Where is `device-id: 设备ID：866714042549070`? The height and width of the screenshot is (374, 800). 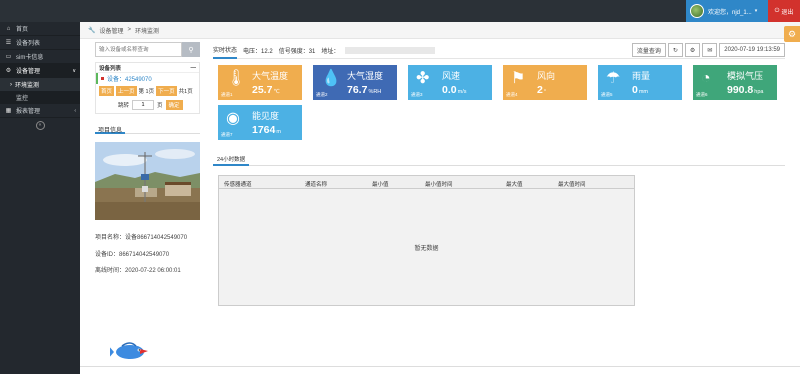
device-id: 设备ID：866714042549070 is located at coordinates (132, 254).